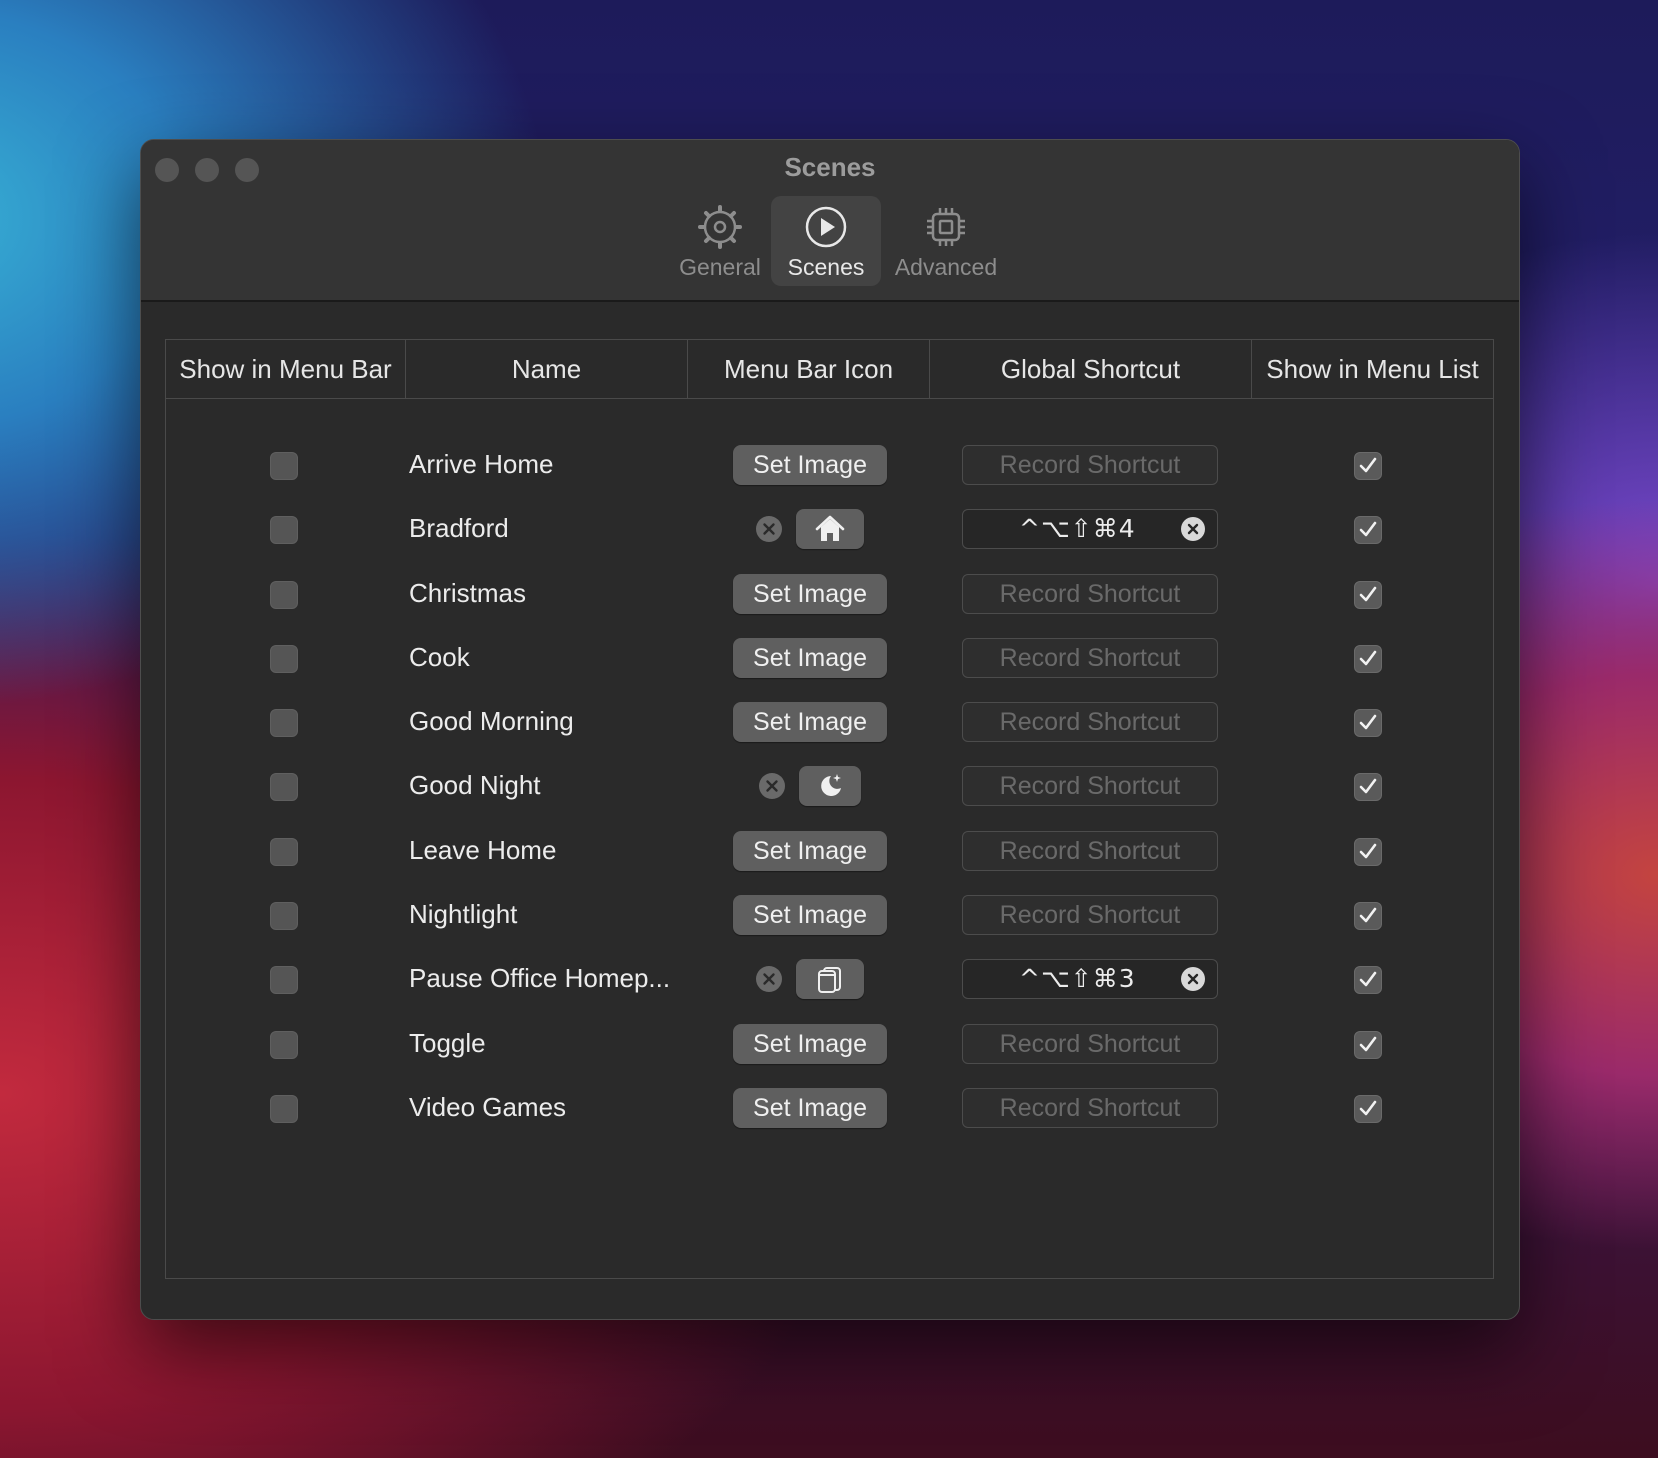 This screenshot has height=1458, width=1658. Describe the element at coordinates (946, 227) in the screenshot. I see `chip-icon` at that location.